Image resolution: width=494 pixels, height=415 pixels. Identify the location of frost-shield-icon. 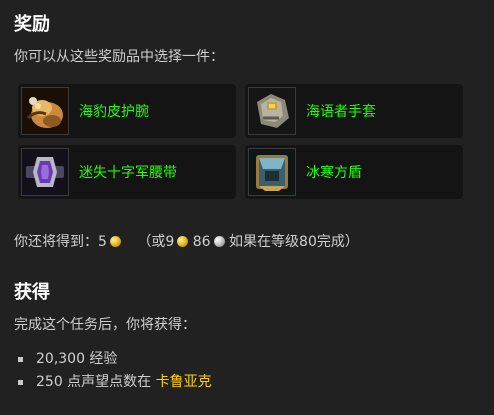
(272, 172).